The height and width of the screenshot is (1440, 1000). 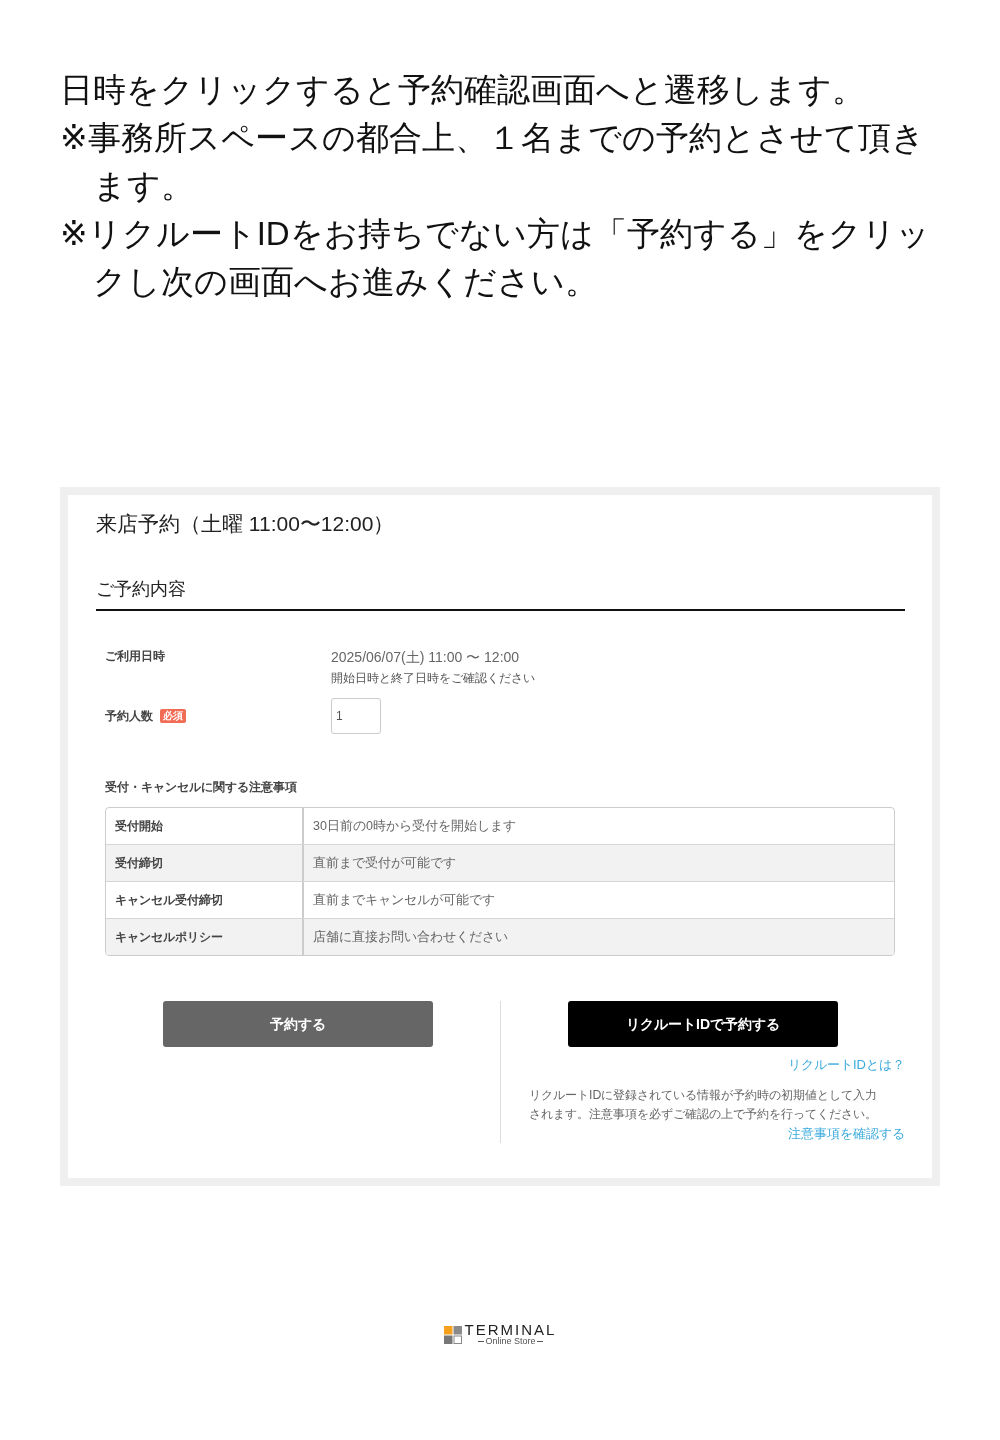 I want to click on table-cell-text: 店舗に直接お問い合わせください, so click(x=410, y=937).